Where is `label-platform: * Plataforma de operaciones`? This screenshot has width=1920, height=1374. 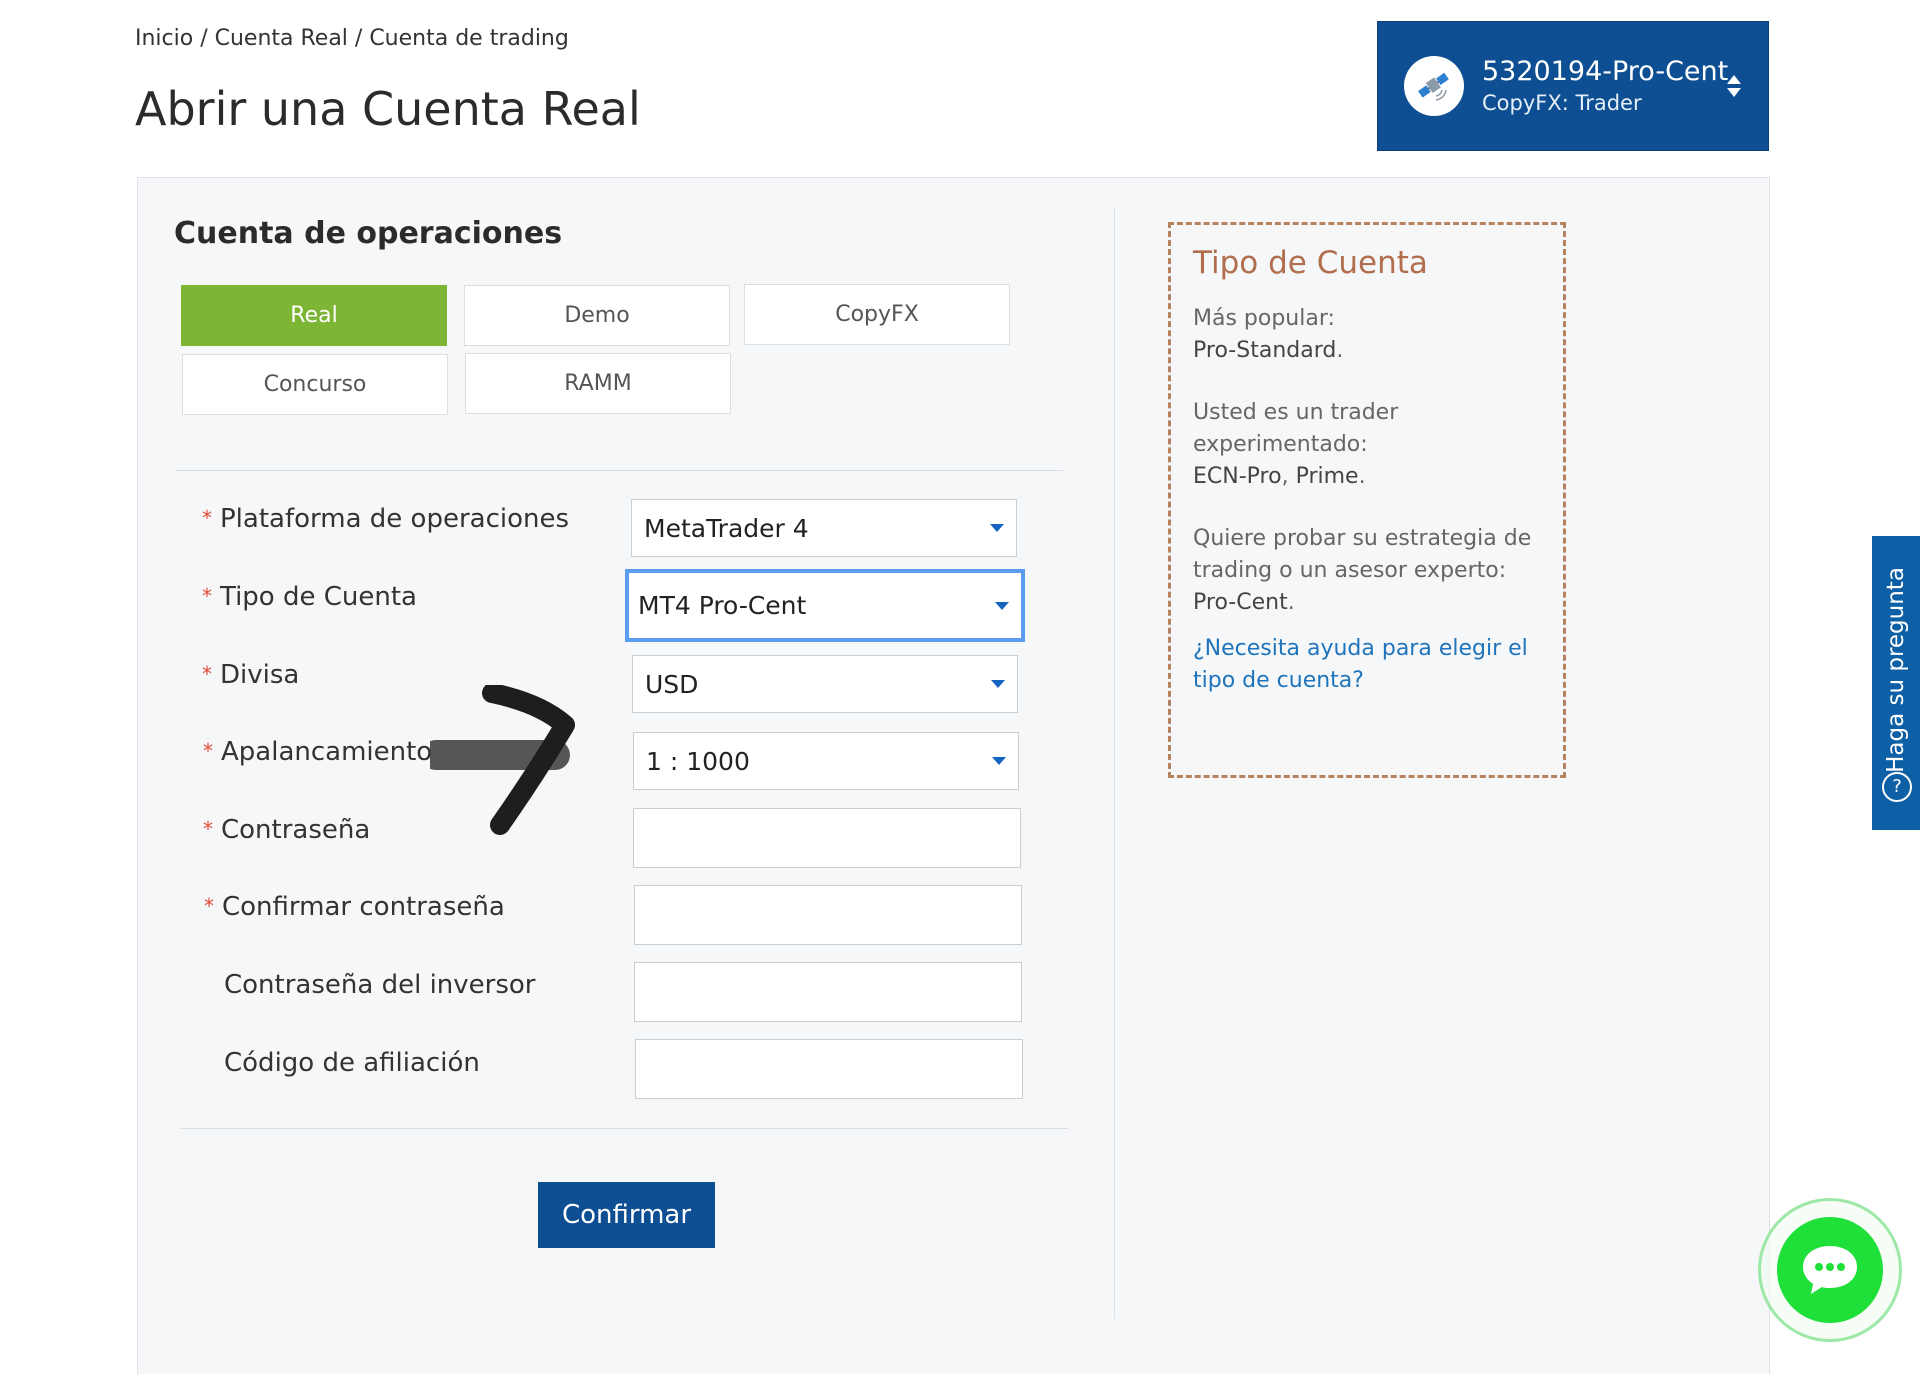
label-platform: * Plataforma de operaciones is located at coordinates (386, 519).